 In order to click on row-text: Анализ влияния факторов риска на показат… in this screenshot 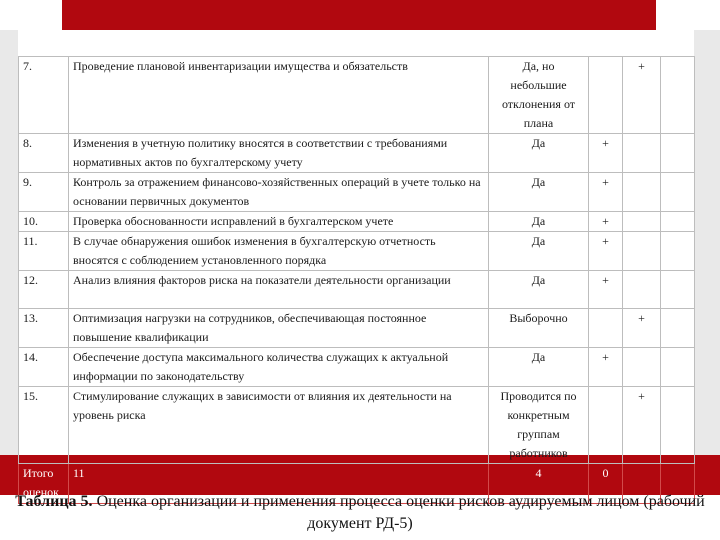, I will do `click(278, 289)`.